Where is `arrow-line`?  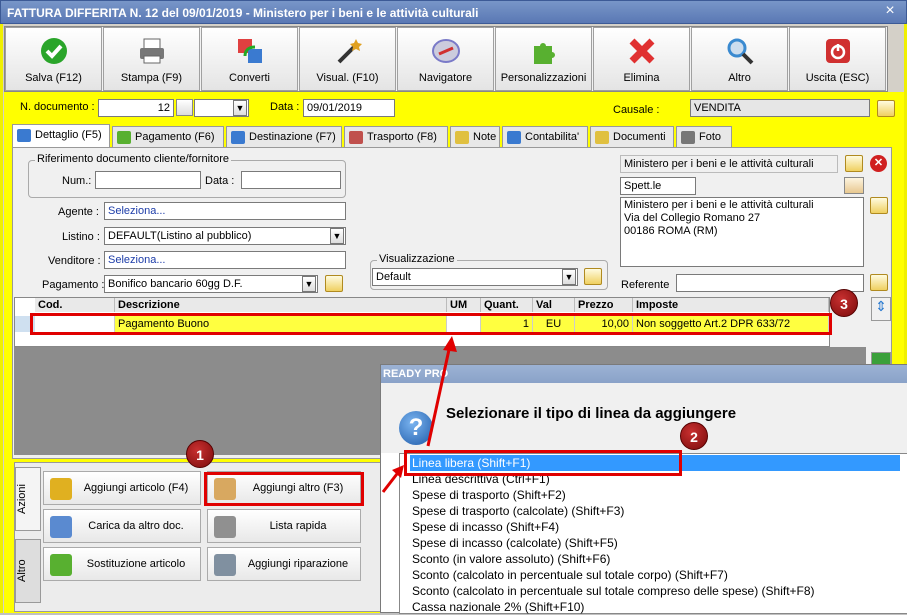 arrow-line is located at coordinates (439, 395).